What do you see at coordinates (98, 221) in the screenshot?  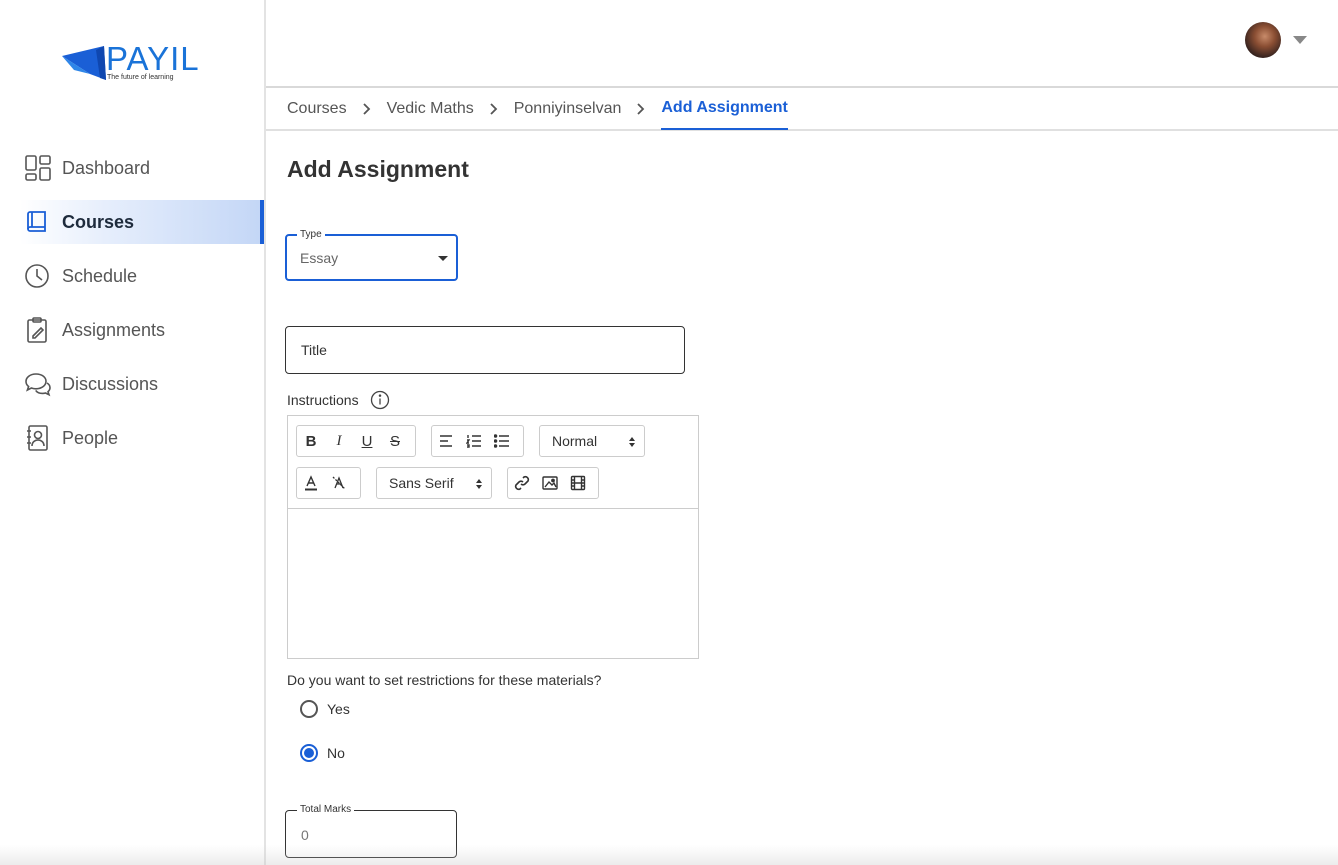 I see `sidebar-item-label: Courses` at bounding box center [98, 221].